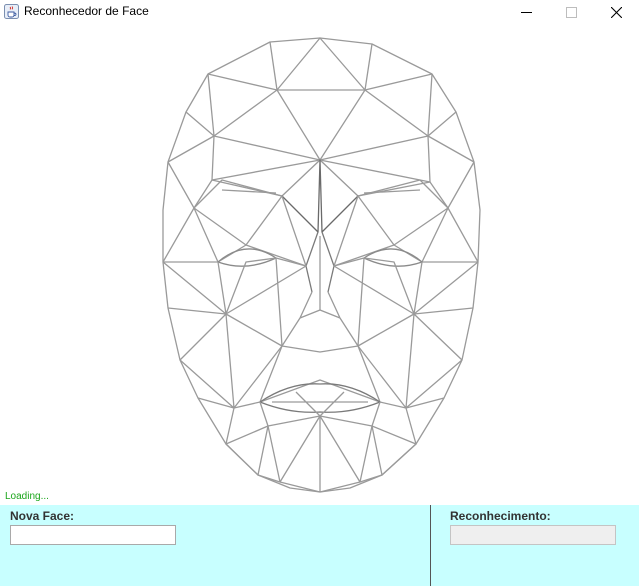 This screenshot has width=639, height=586. I want to click on maximize-icon, so click(571, 12).